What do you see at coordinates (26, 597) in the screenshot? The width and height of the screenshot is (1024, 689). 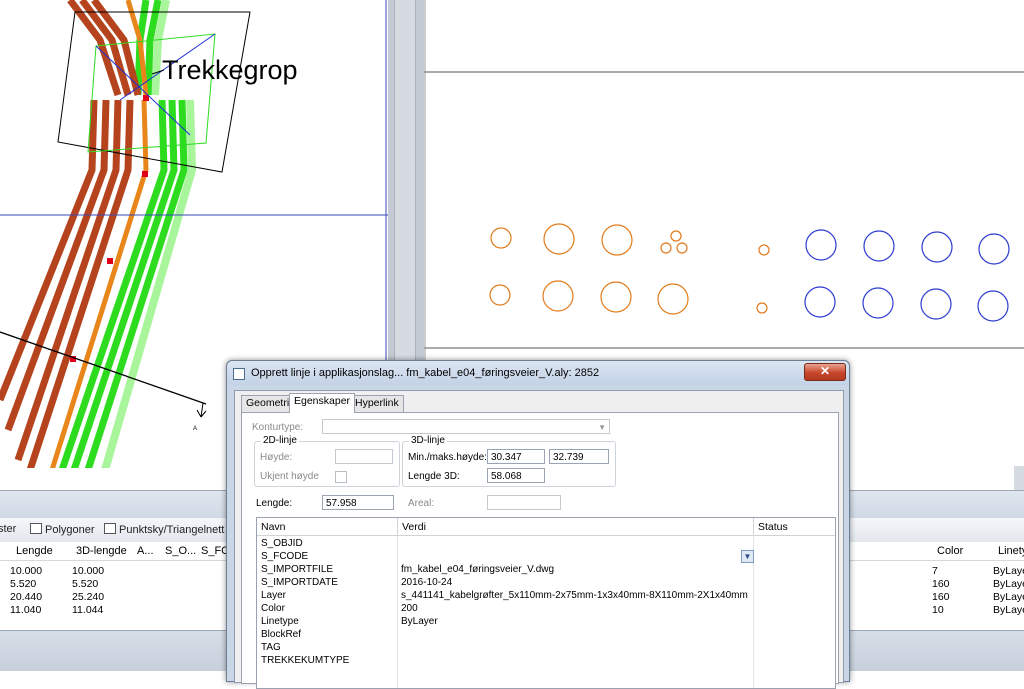 I see `cell-lengde: 20.440` at bounding box center [26, 597].